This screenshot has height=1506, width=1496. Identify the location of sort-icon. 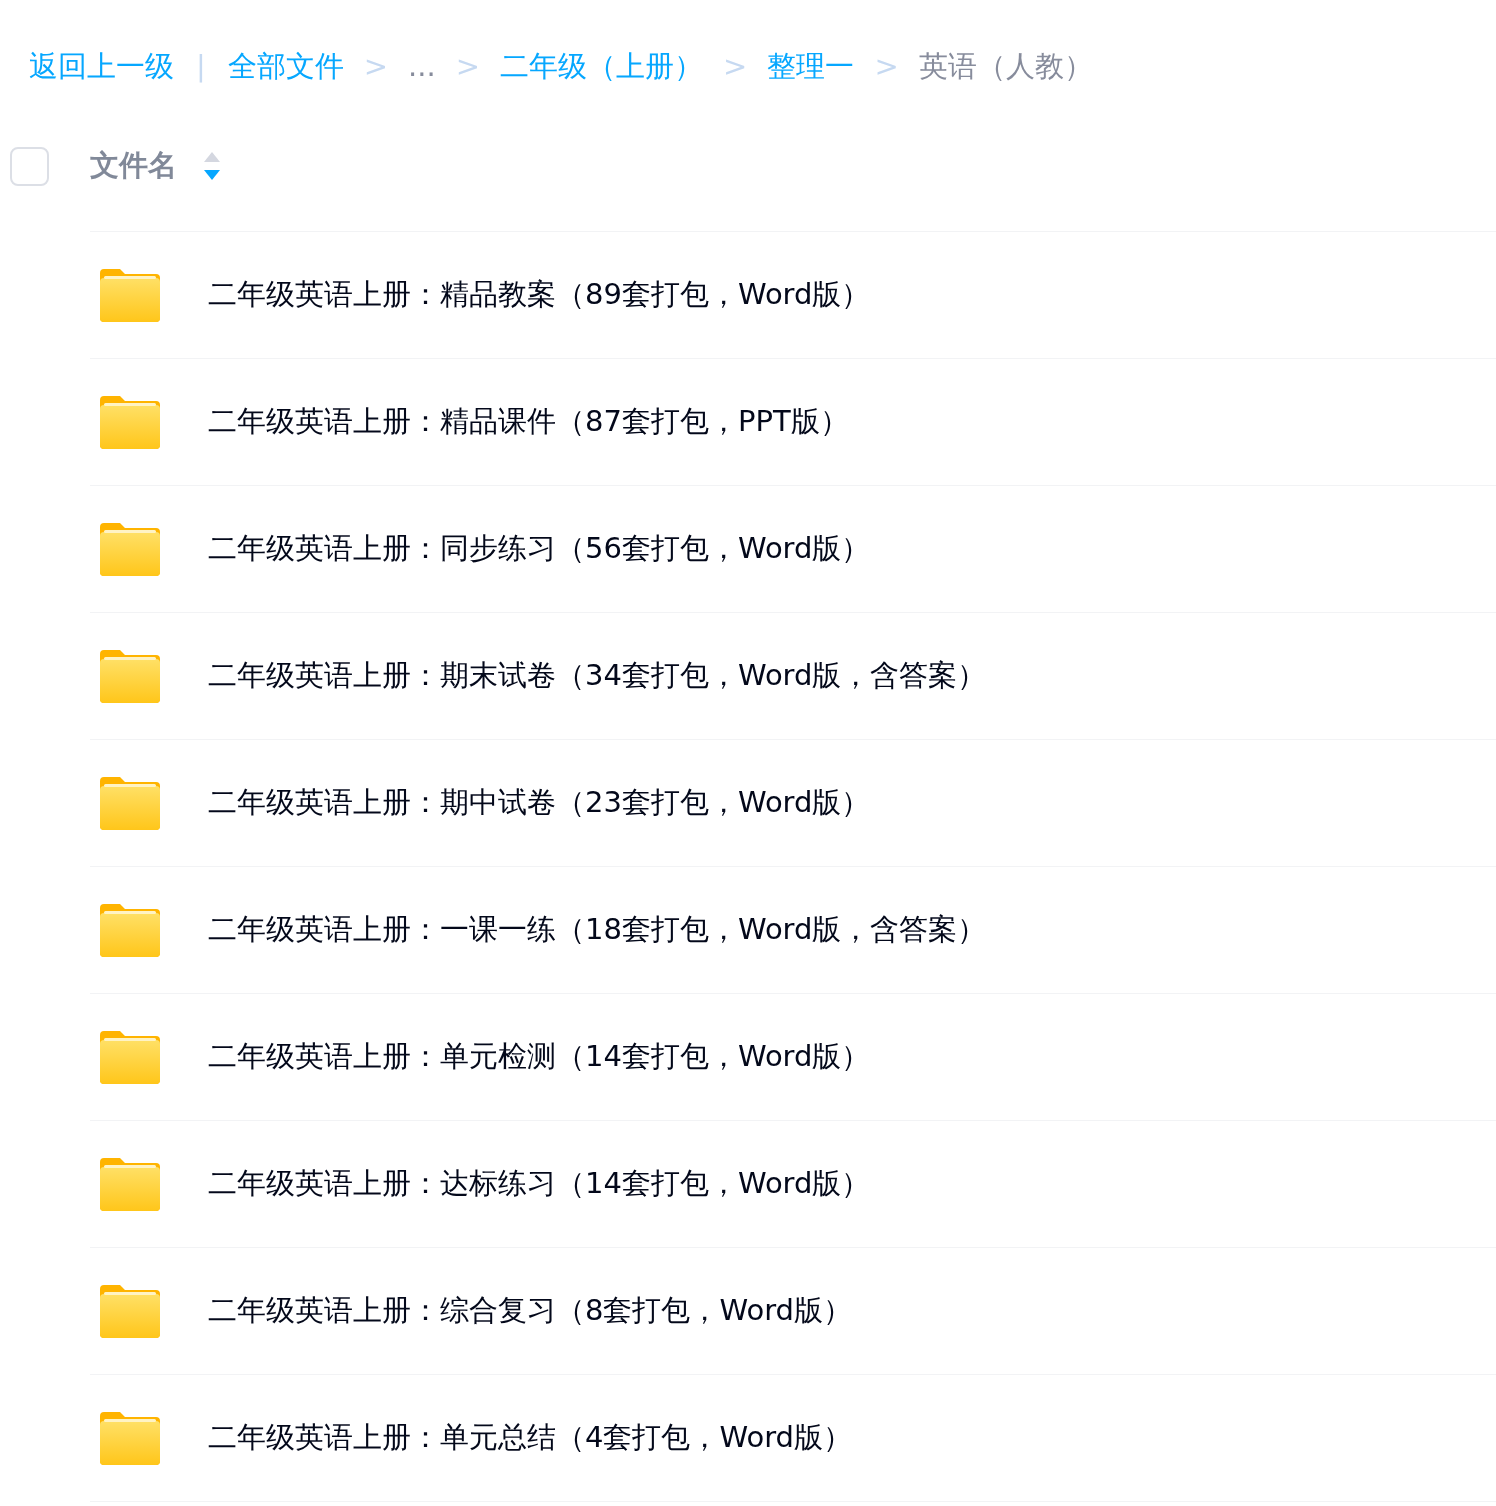
(212, 166).